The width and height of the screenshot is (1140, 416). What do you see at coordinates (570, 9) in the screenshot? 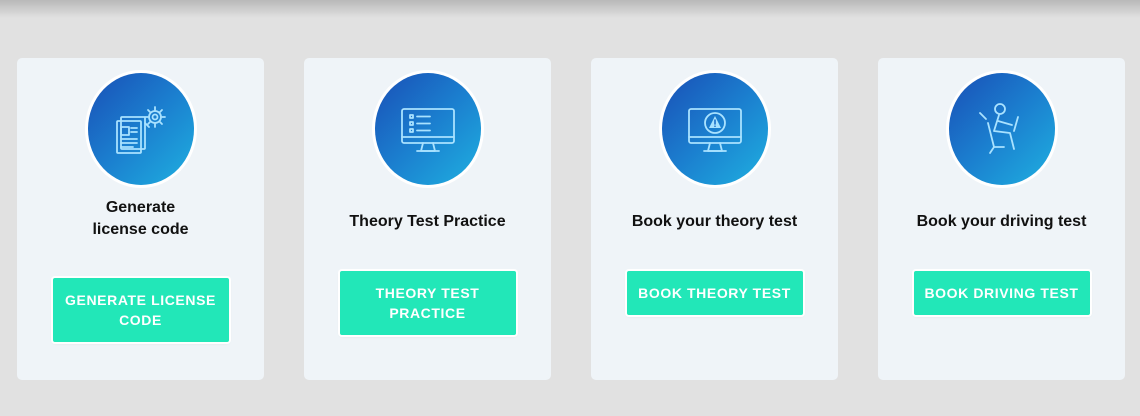
I see `header-shadow` at bounding box center [570, 9].